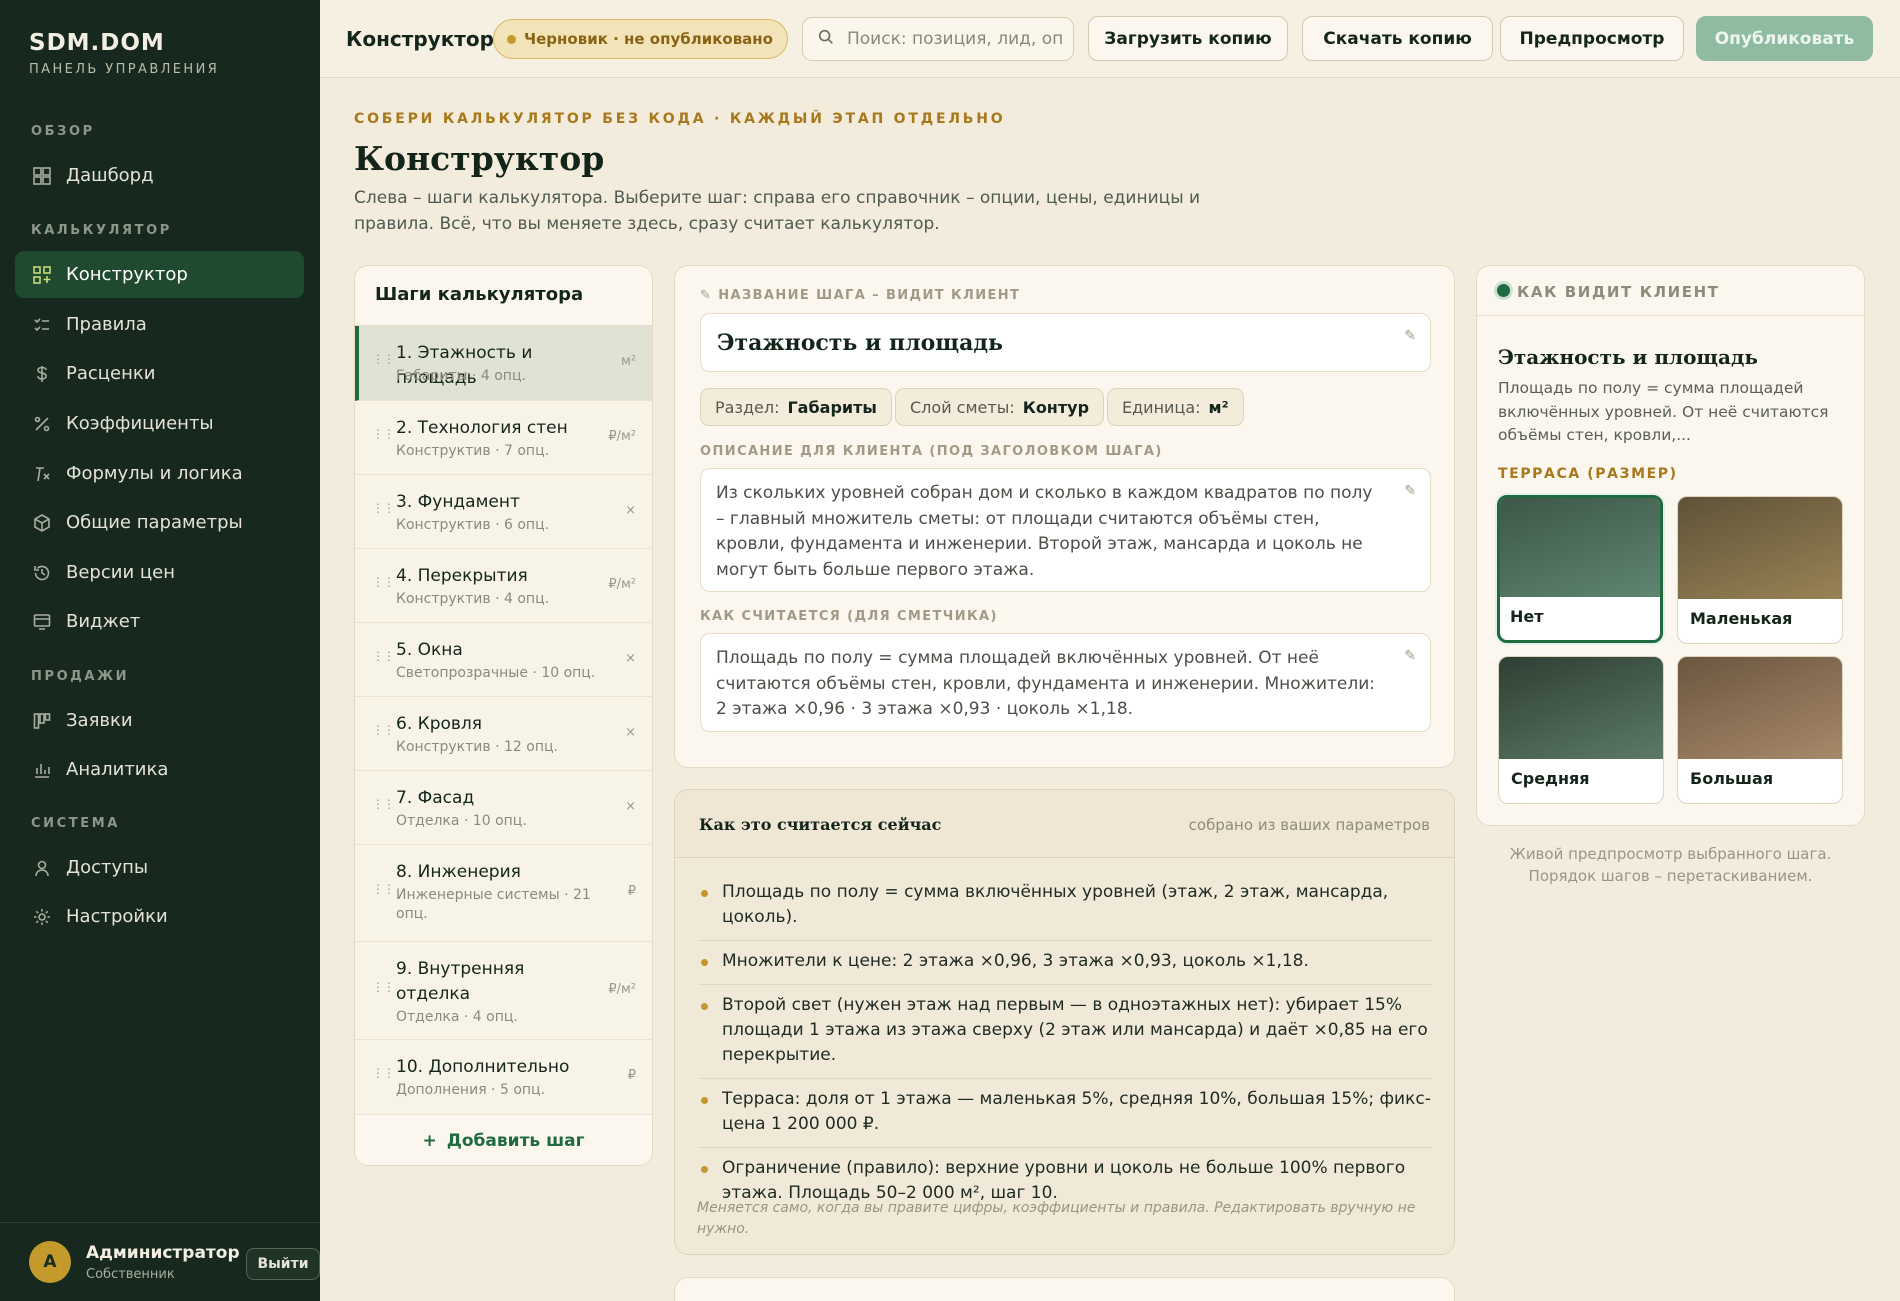 The width and height of the screenshot is (1900, 1301). I want to click on step-item: ⋮⋮ 6. Кровля Конструктив · 12 опц. ×, so click(503, 734).